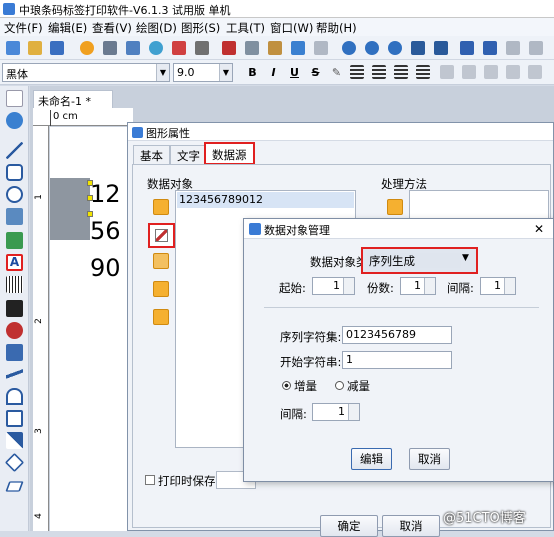 The image size is (554, 537). What do you see at coordinates (265, 200) in the screenshot?
I see `list-item: 123456789012` at bounding box center [265, 200].